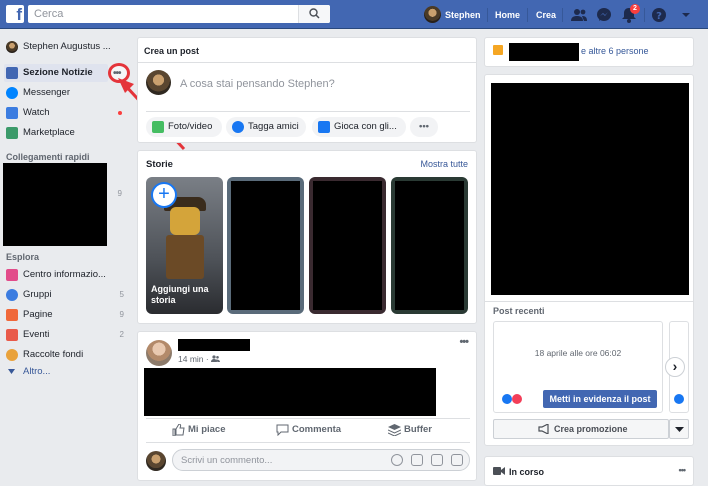 Image resolution: width=708 pixels, height=486 pixels. What do you see at coordinates (581, 429) in the screenshot?
I see `create-promotion-button: Crea promozione` at bounding box center [581, 429].